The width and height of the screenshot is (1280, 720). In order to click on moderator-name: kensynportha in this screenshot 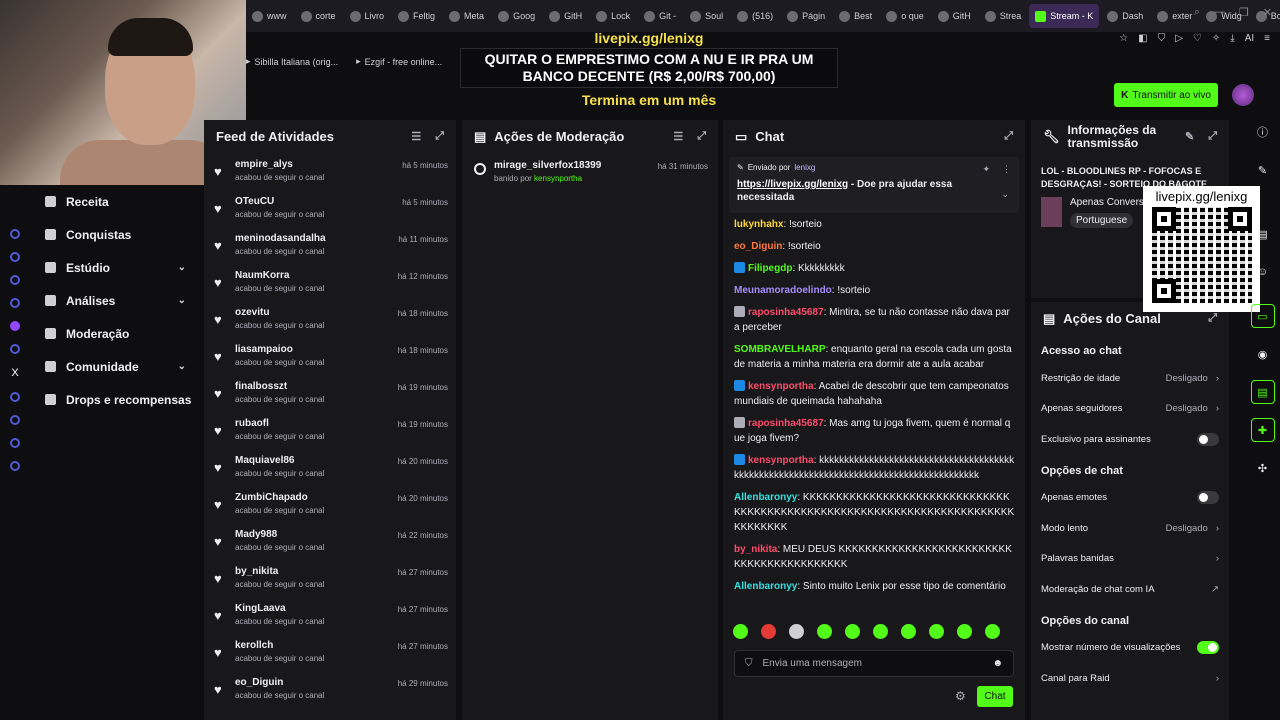, I will do `click(558, 178)`.